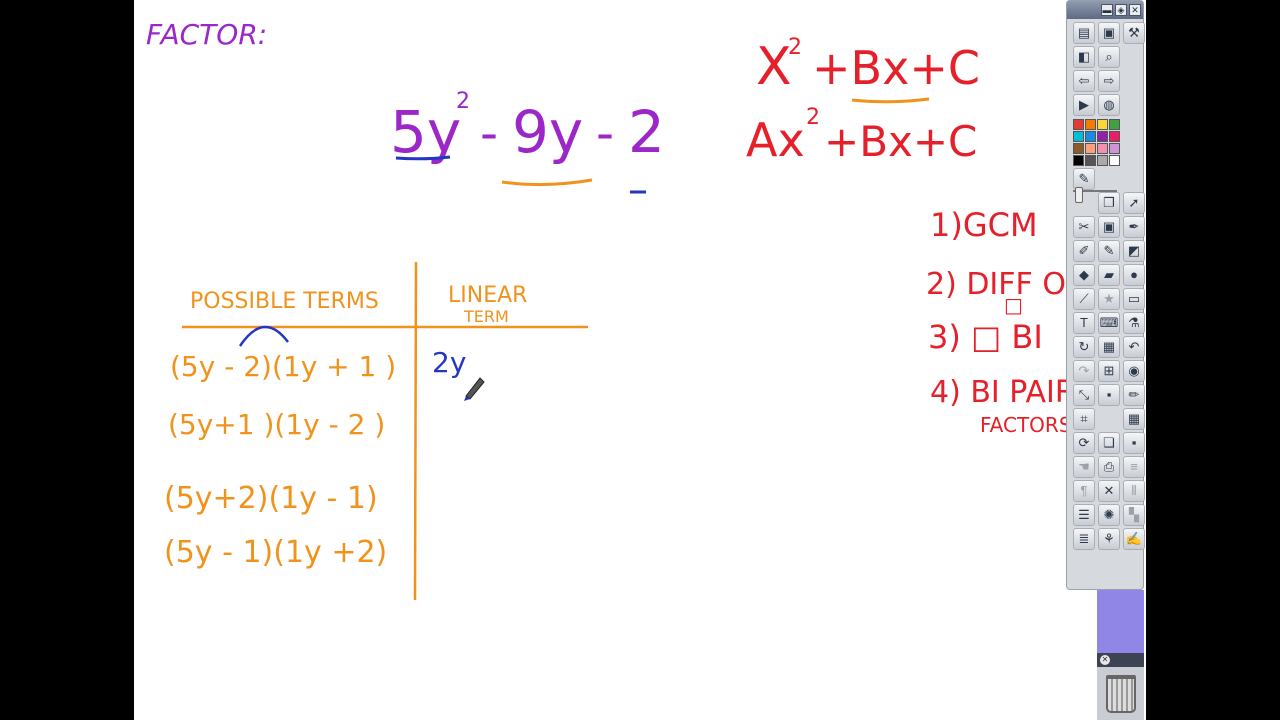 The width and height of the screenshot is (1280, 720). Describe the element at coordinates (1105, 660) in the screenshot. I see `close-icon: ✕` at that location.